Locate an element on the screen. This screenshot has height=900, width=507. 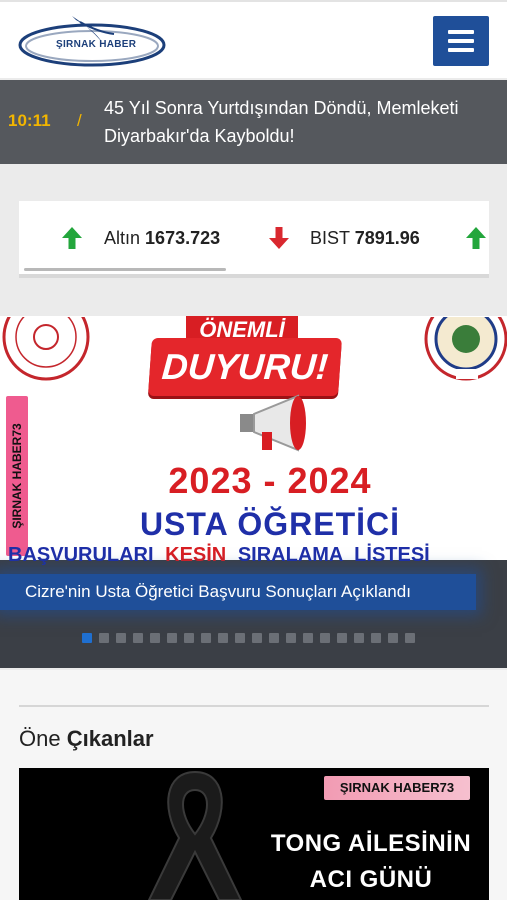
ticker-value: 7891.96 is located at coordinates (387, 238).